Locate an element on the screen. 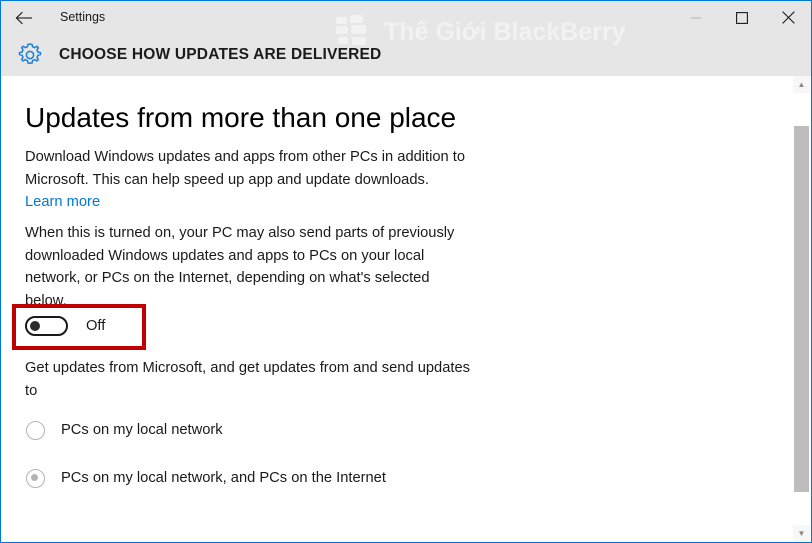  scroll-up-button: ▲ is located at coordinates (801, 84).